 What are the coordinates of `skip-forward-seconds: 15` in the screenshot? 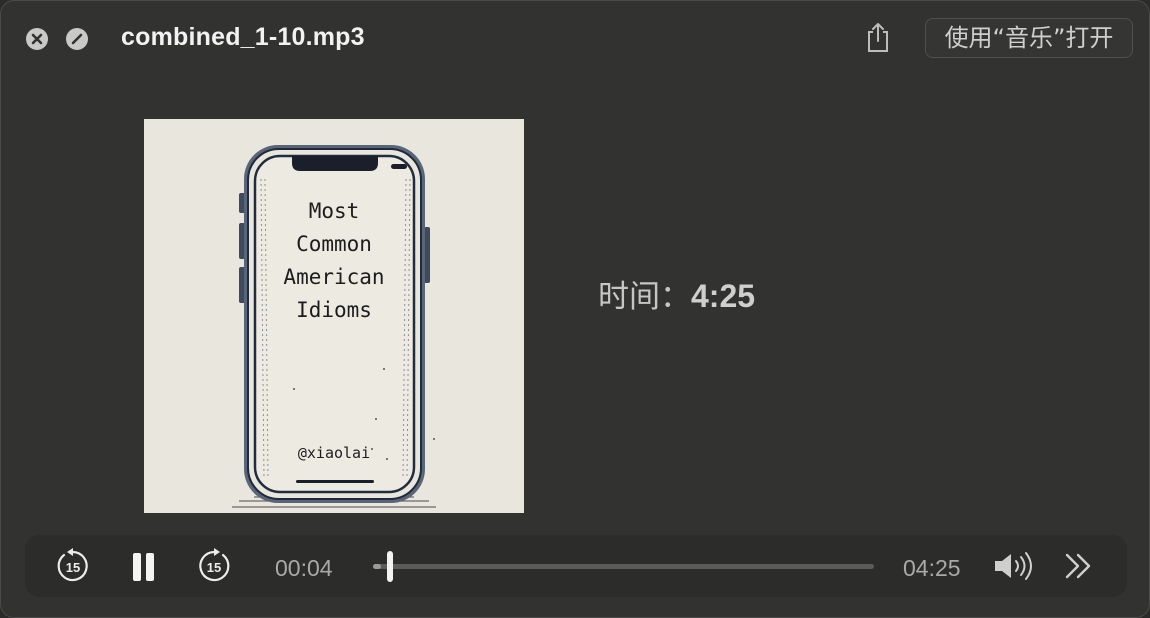 It's located at (214, 567).